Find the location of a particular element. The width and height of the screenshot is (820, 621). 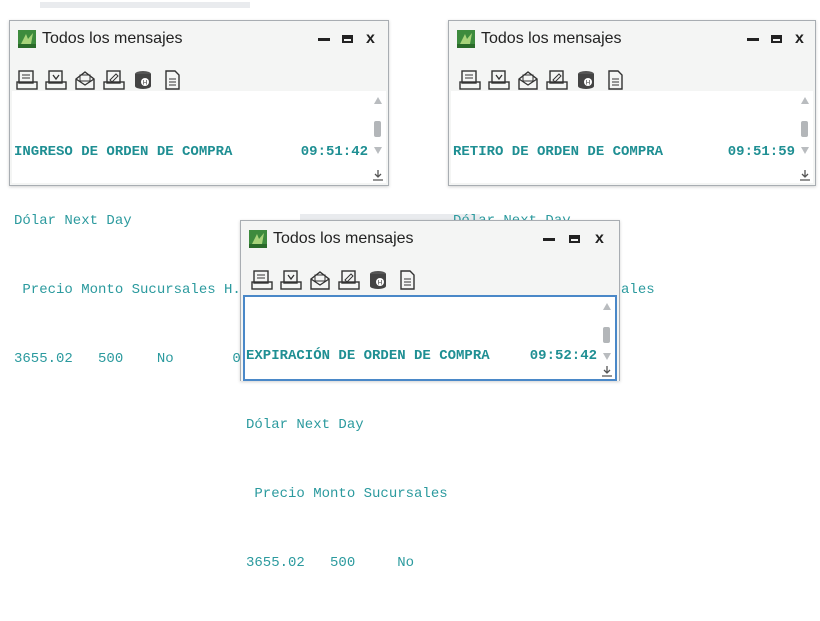

background-strip is located at coordinates (145, 5).